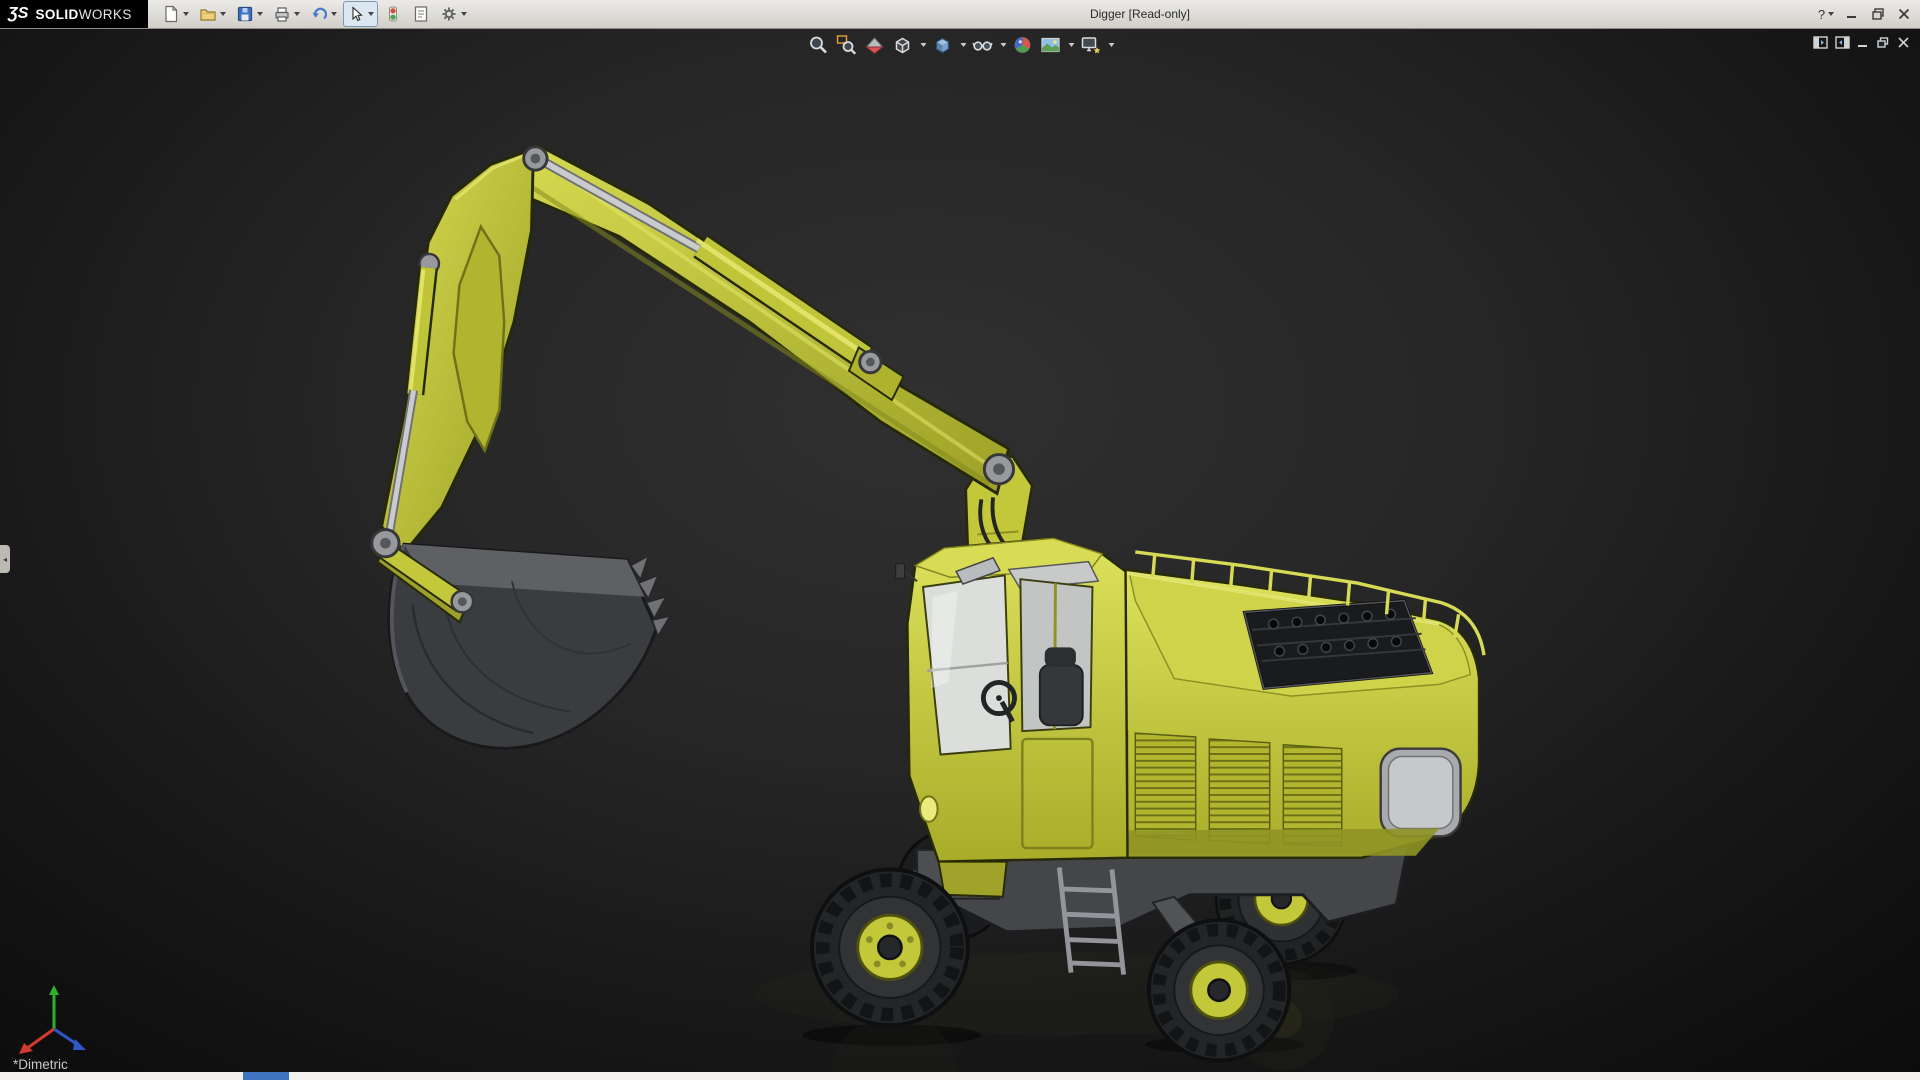 The width and height of the screenshot is (1920, 1080). I want to click on engine-housing, so click(1296, 704).